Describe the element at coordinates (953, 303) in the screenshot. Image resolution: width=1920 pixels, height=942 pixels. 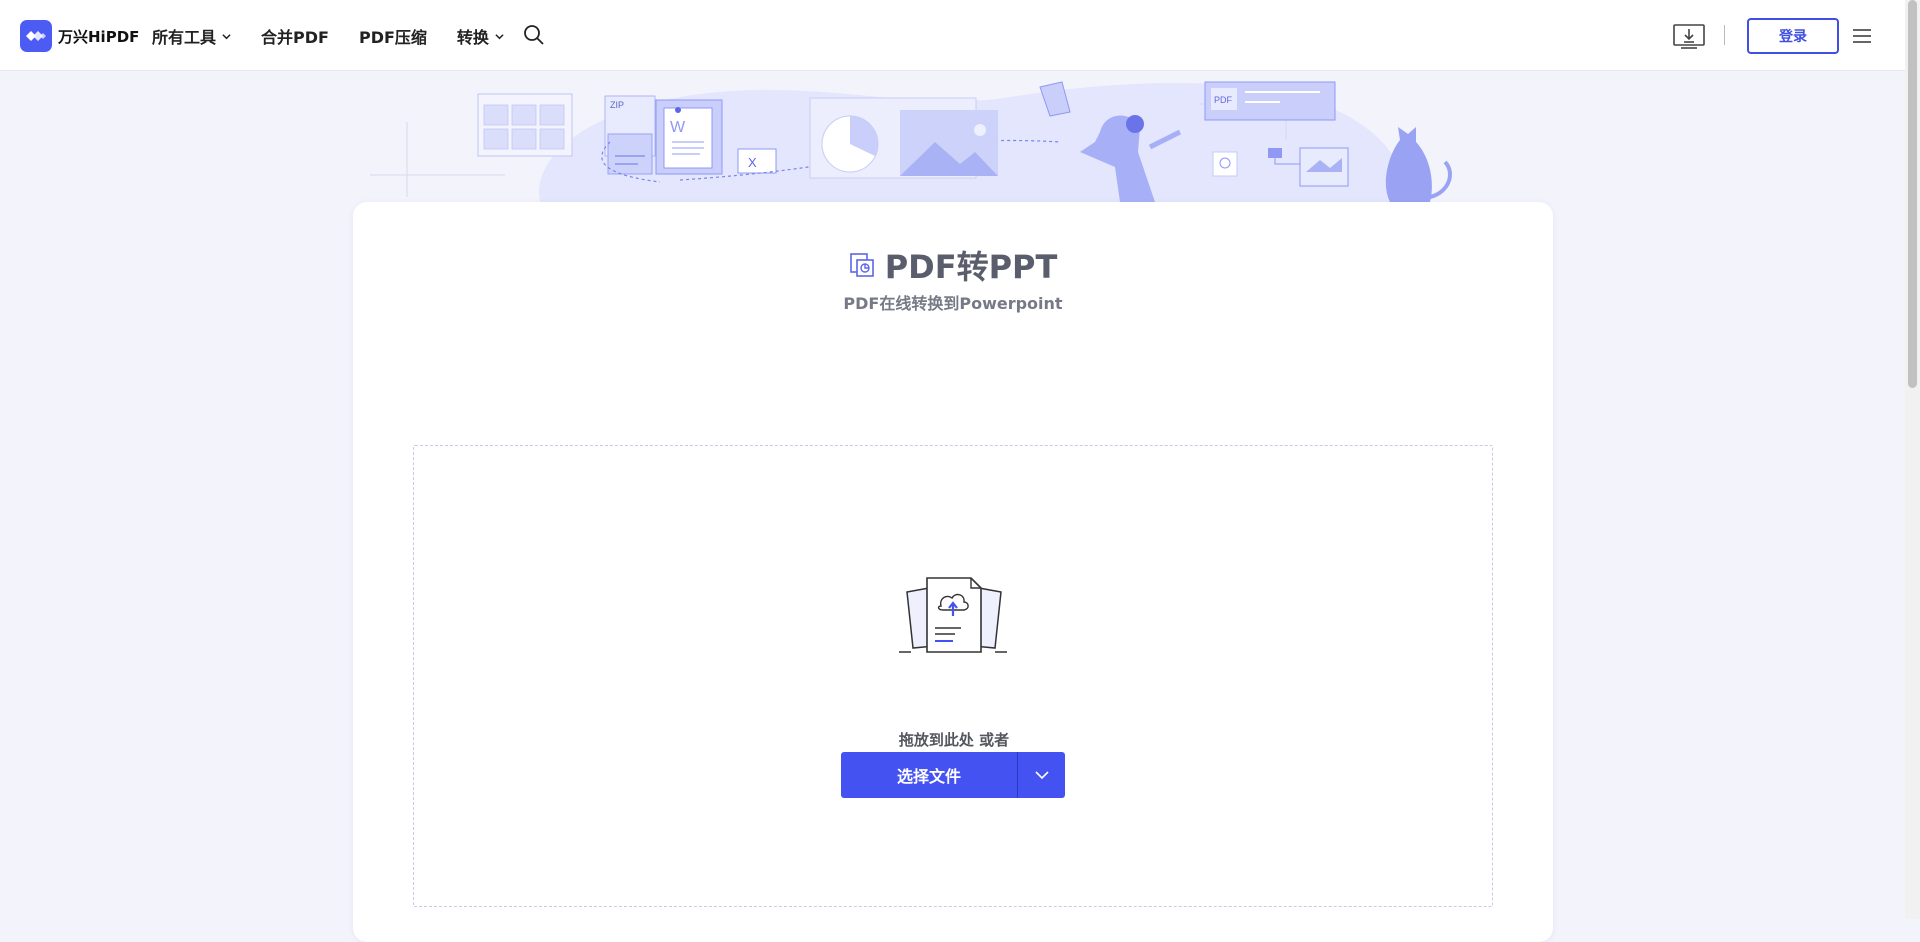
I see `page-subtitle: PDF在线转换到Powerpoint` at that location.